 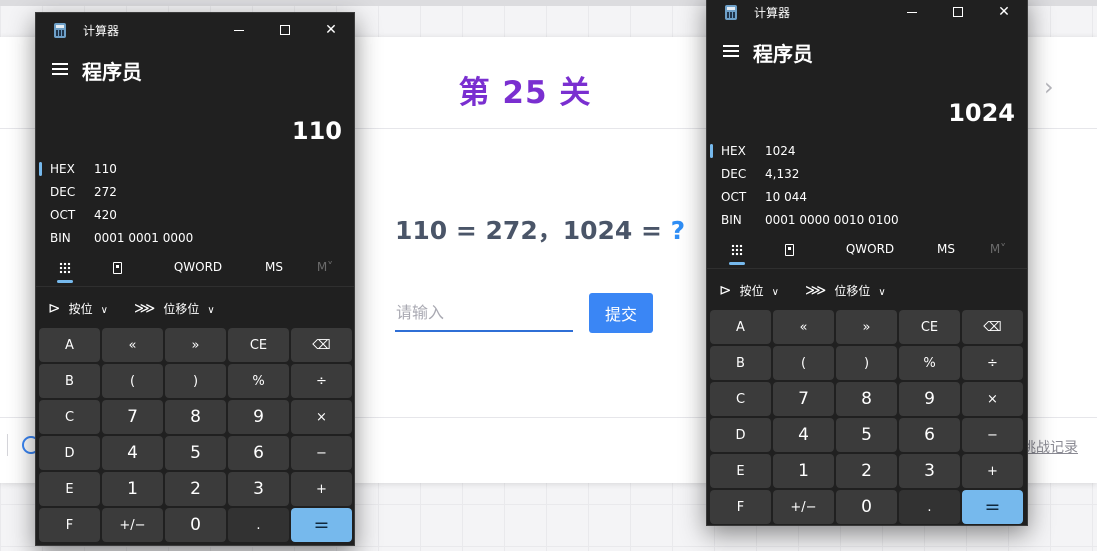 What do you see at coordinates (816, 290) in the screenshot?
I see `bit-shift-icon: ⋙` at bounding box center [816, 290].